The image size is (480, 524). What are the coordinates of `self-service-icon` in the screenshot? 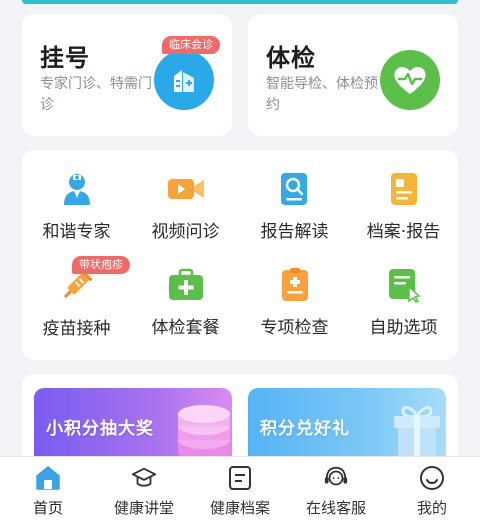 It's located at (404, 284).